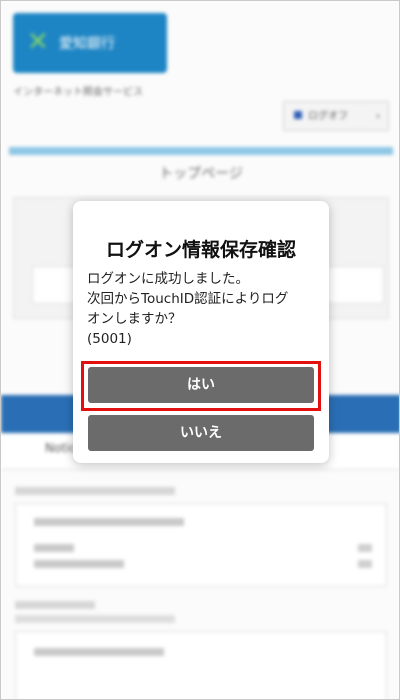 Image resolution: width=400 pixels, height=700 pixels. Describe the element at coordinates (78, 92) in the screenshot. I see `service-name: インターネット照会サービス` at that location.